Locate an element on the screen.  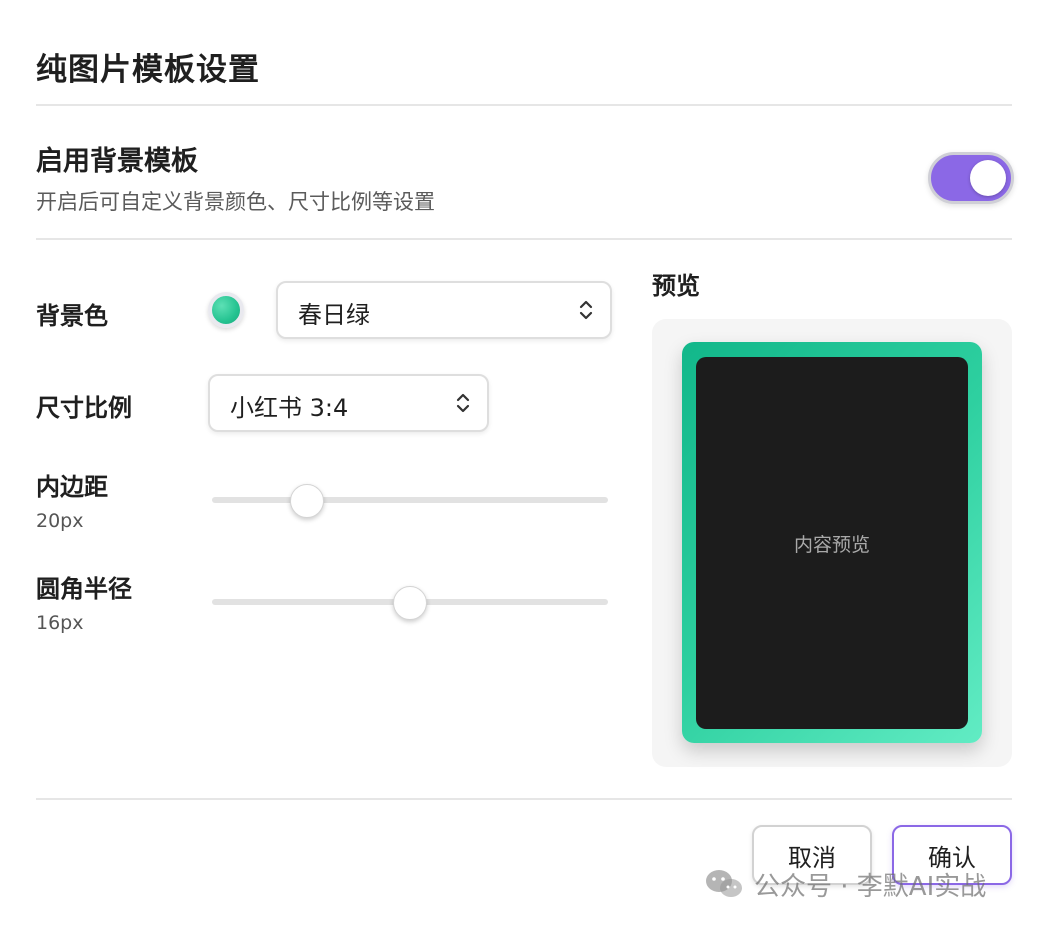
header-divider is located at coordinates (524, 105).